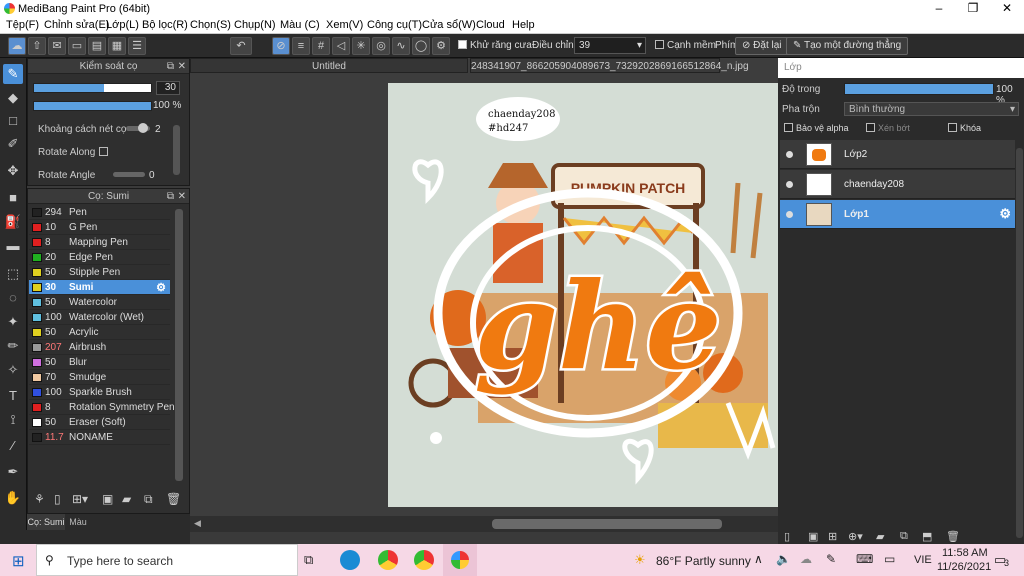  What do you see at coordinates (449, 25) in the screenshot?
I see `menu-window: Cửa sổ(W)` at bounding box center [449, 25].